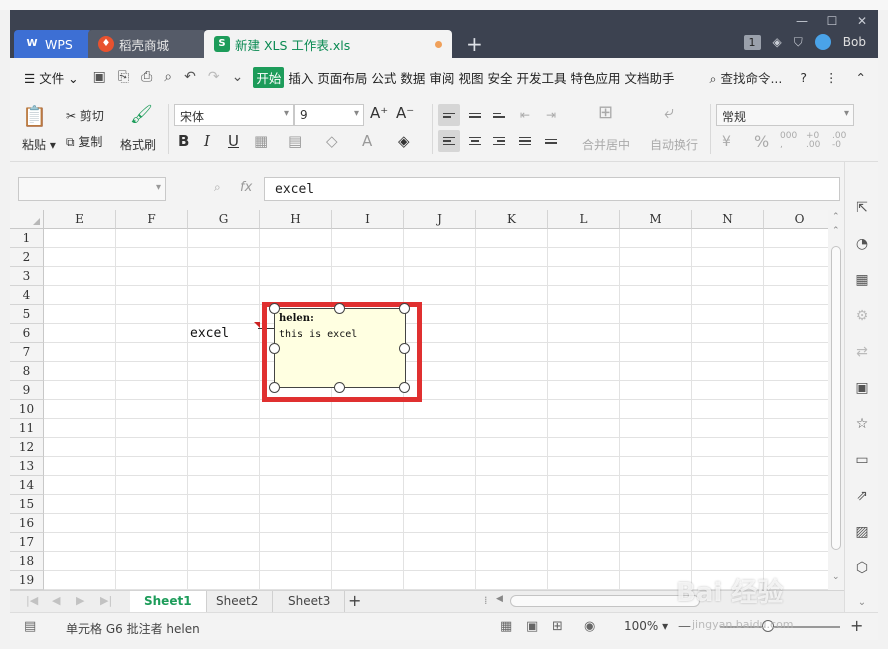 This screenshot has width=888, height=649. I want to click on undo-icon: ↶, so click(190, 77).